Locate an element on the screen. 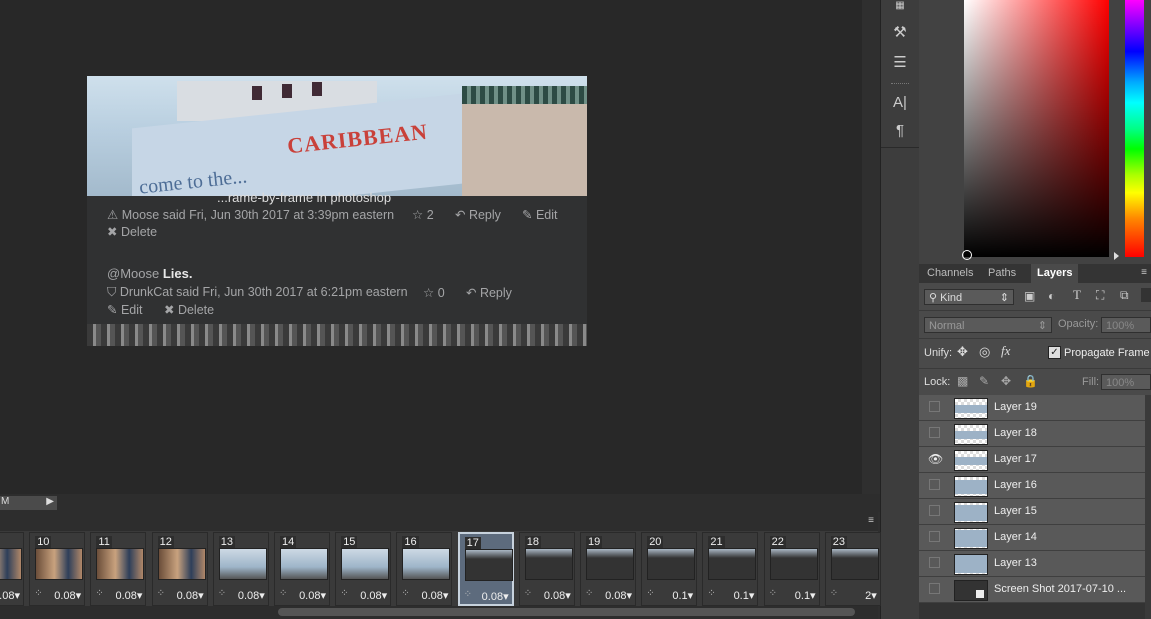 This screenshot has width=1151, height=619. comment-1-delete-button: ✖ Delete is located at coordinates (132, 231).